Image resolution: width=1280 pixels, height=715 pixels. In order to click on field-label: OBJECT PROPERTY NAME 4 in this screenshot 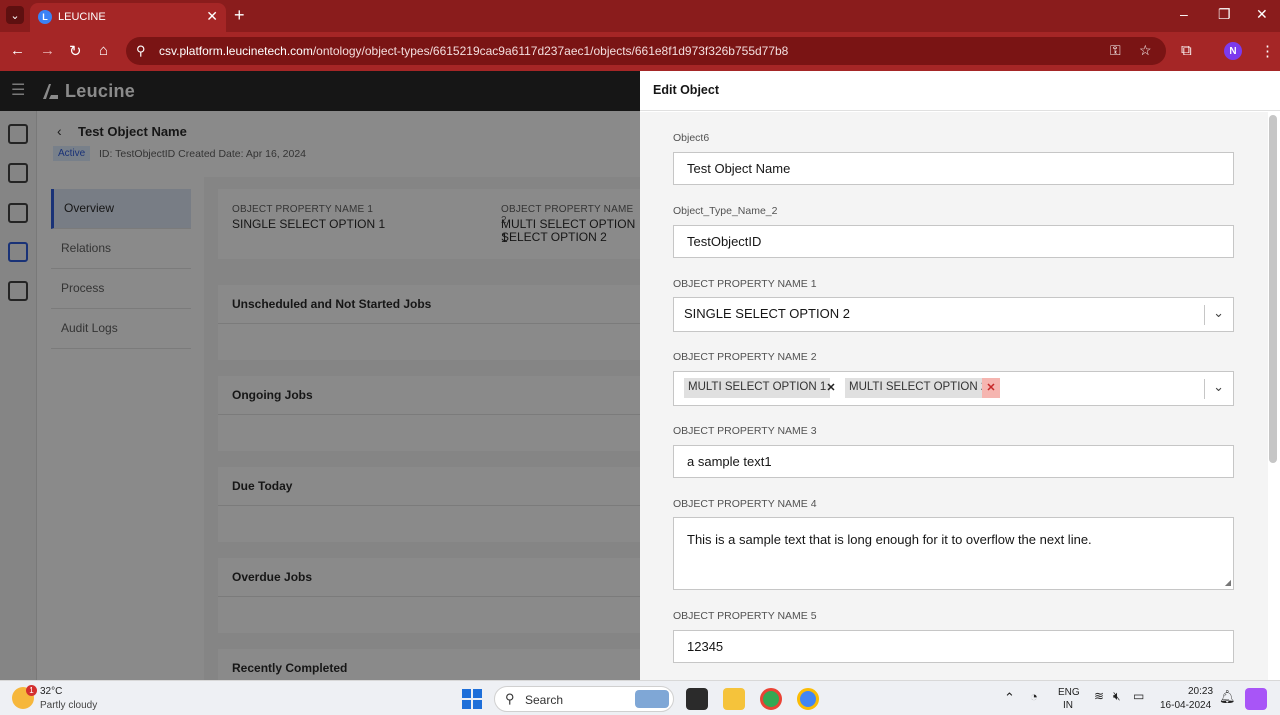, I will do `click(745, 504)`.